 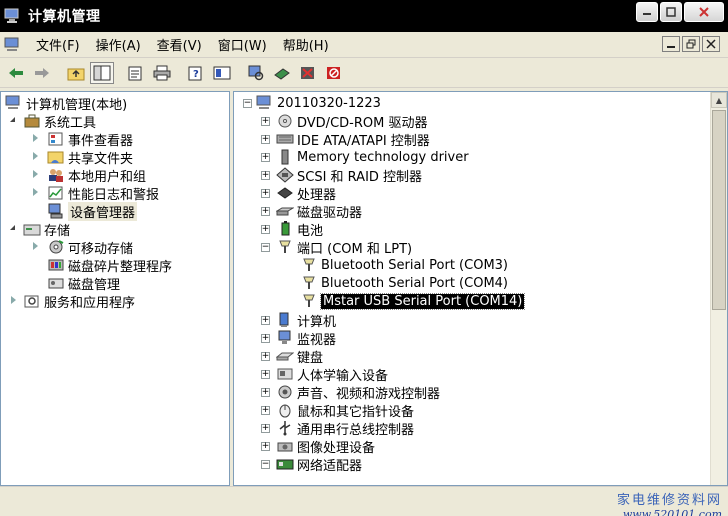 What do you see at coordinates (671, 44) in the screenshot?
I see `mdi-minimize-button` at bounding box center [671, 44].